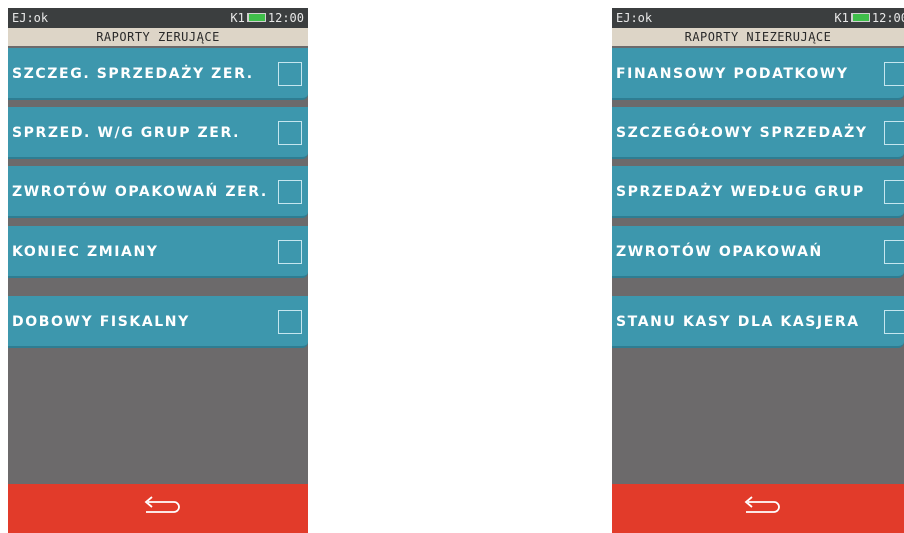  I want to click on menu-item-sprzed-wg-grup-zer: SPRZED. W/G GRUP ZER., so click(158, 133).